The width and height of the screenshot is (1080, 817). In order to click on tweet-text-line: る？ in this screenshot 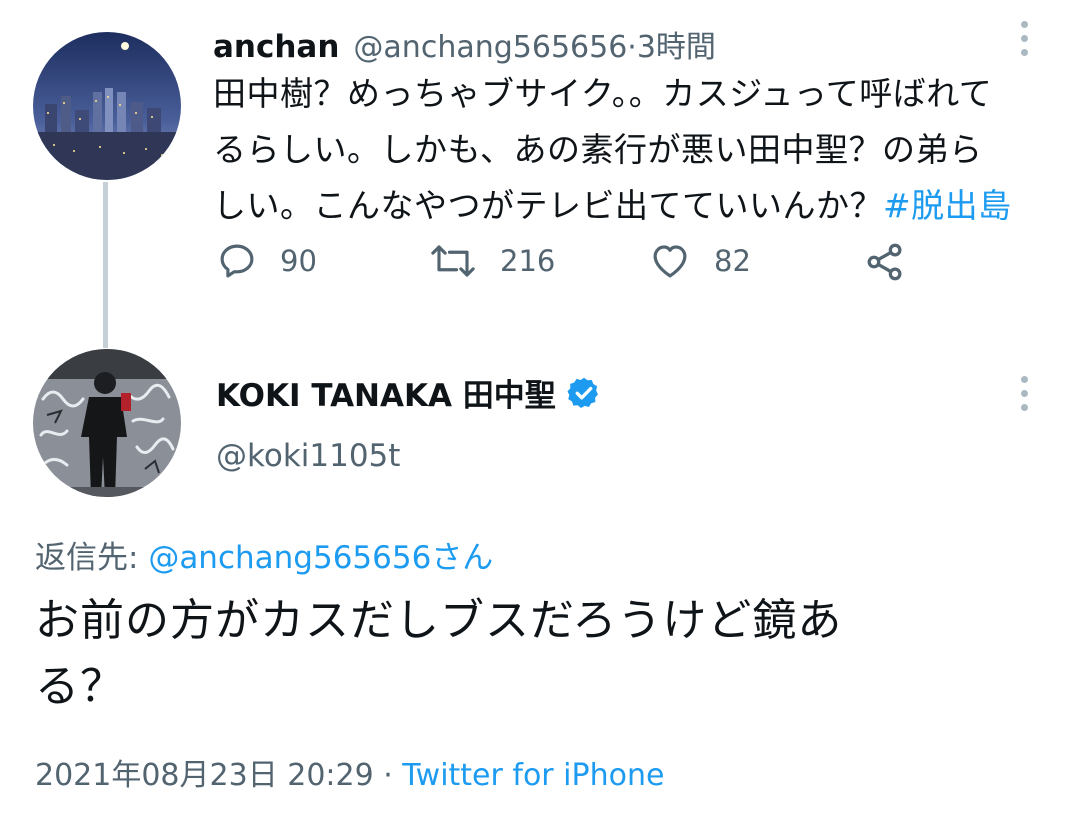, I will do `click(80, 686)`.